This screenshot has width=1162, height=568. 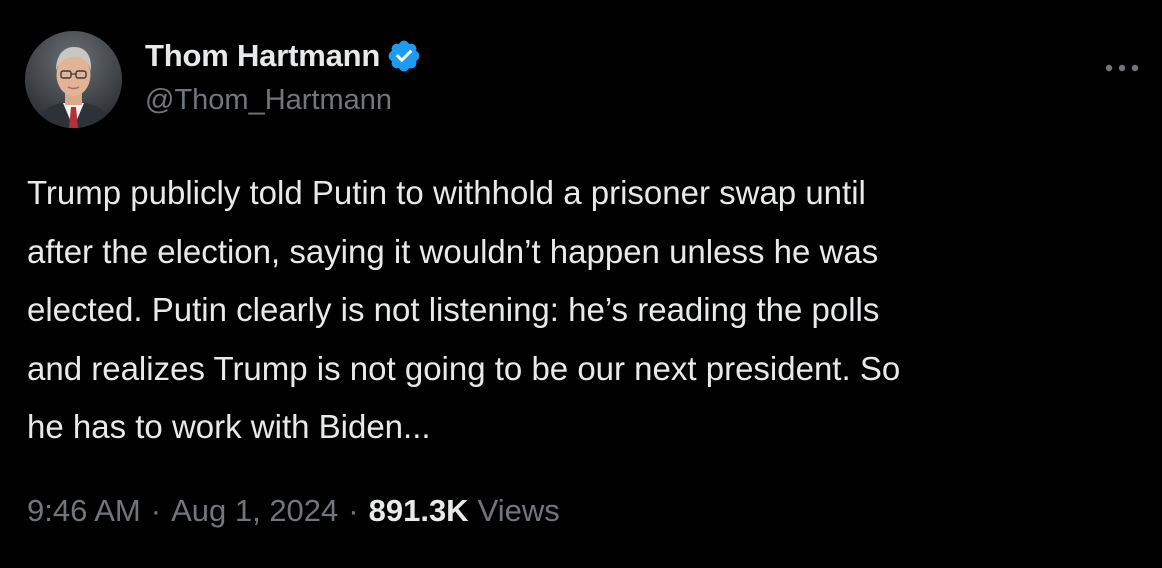 I want to click on tweet-time: 9:46 AM, so click(x=84, y=511).